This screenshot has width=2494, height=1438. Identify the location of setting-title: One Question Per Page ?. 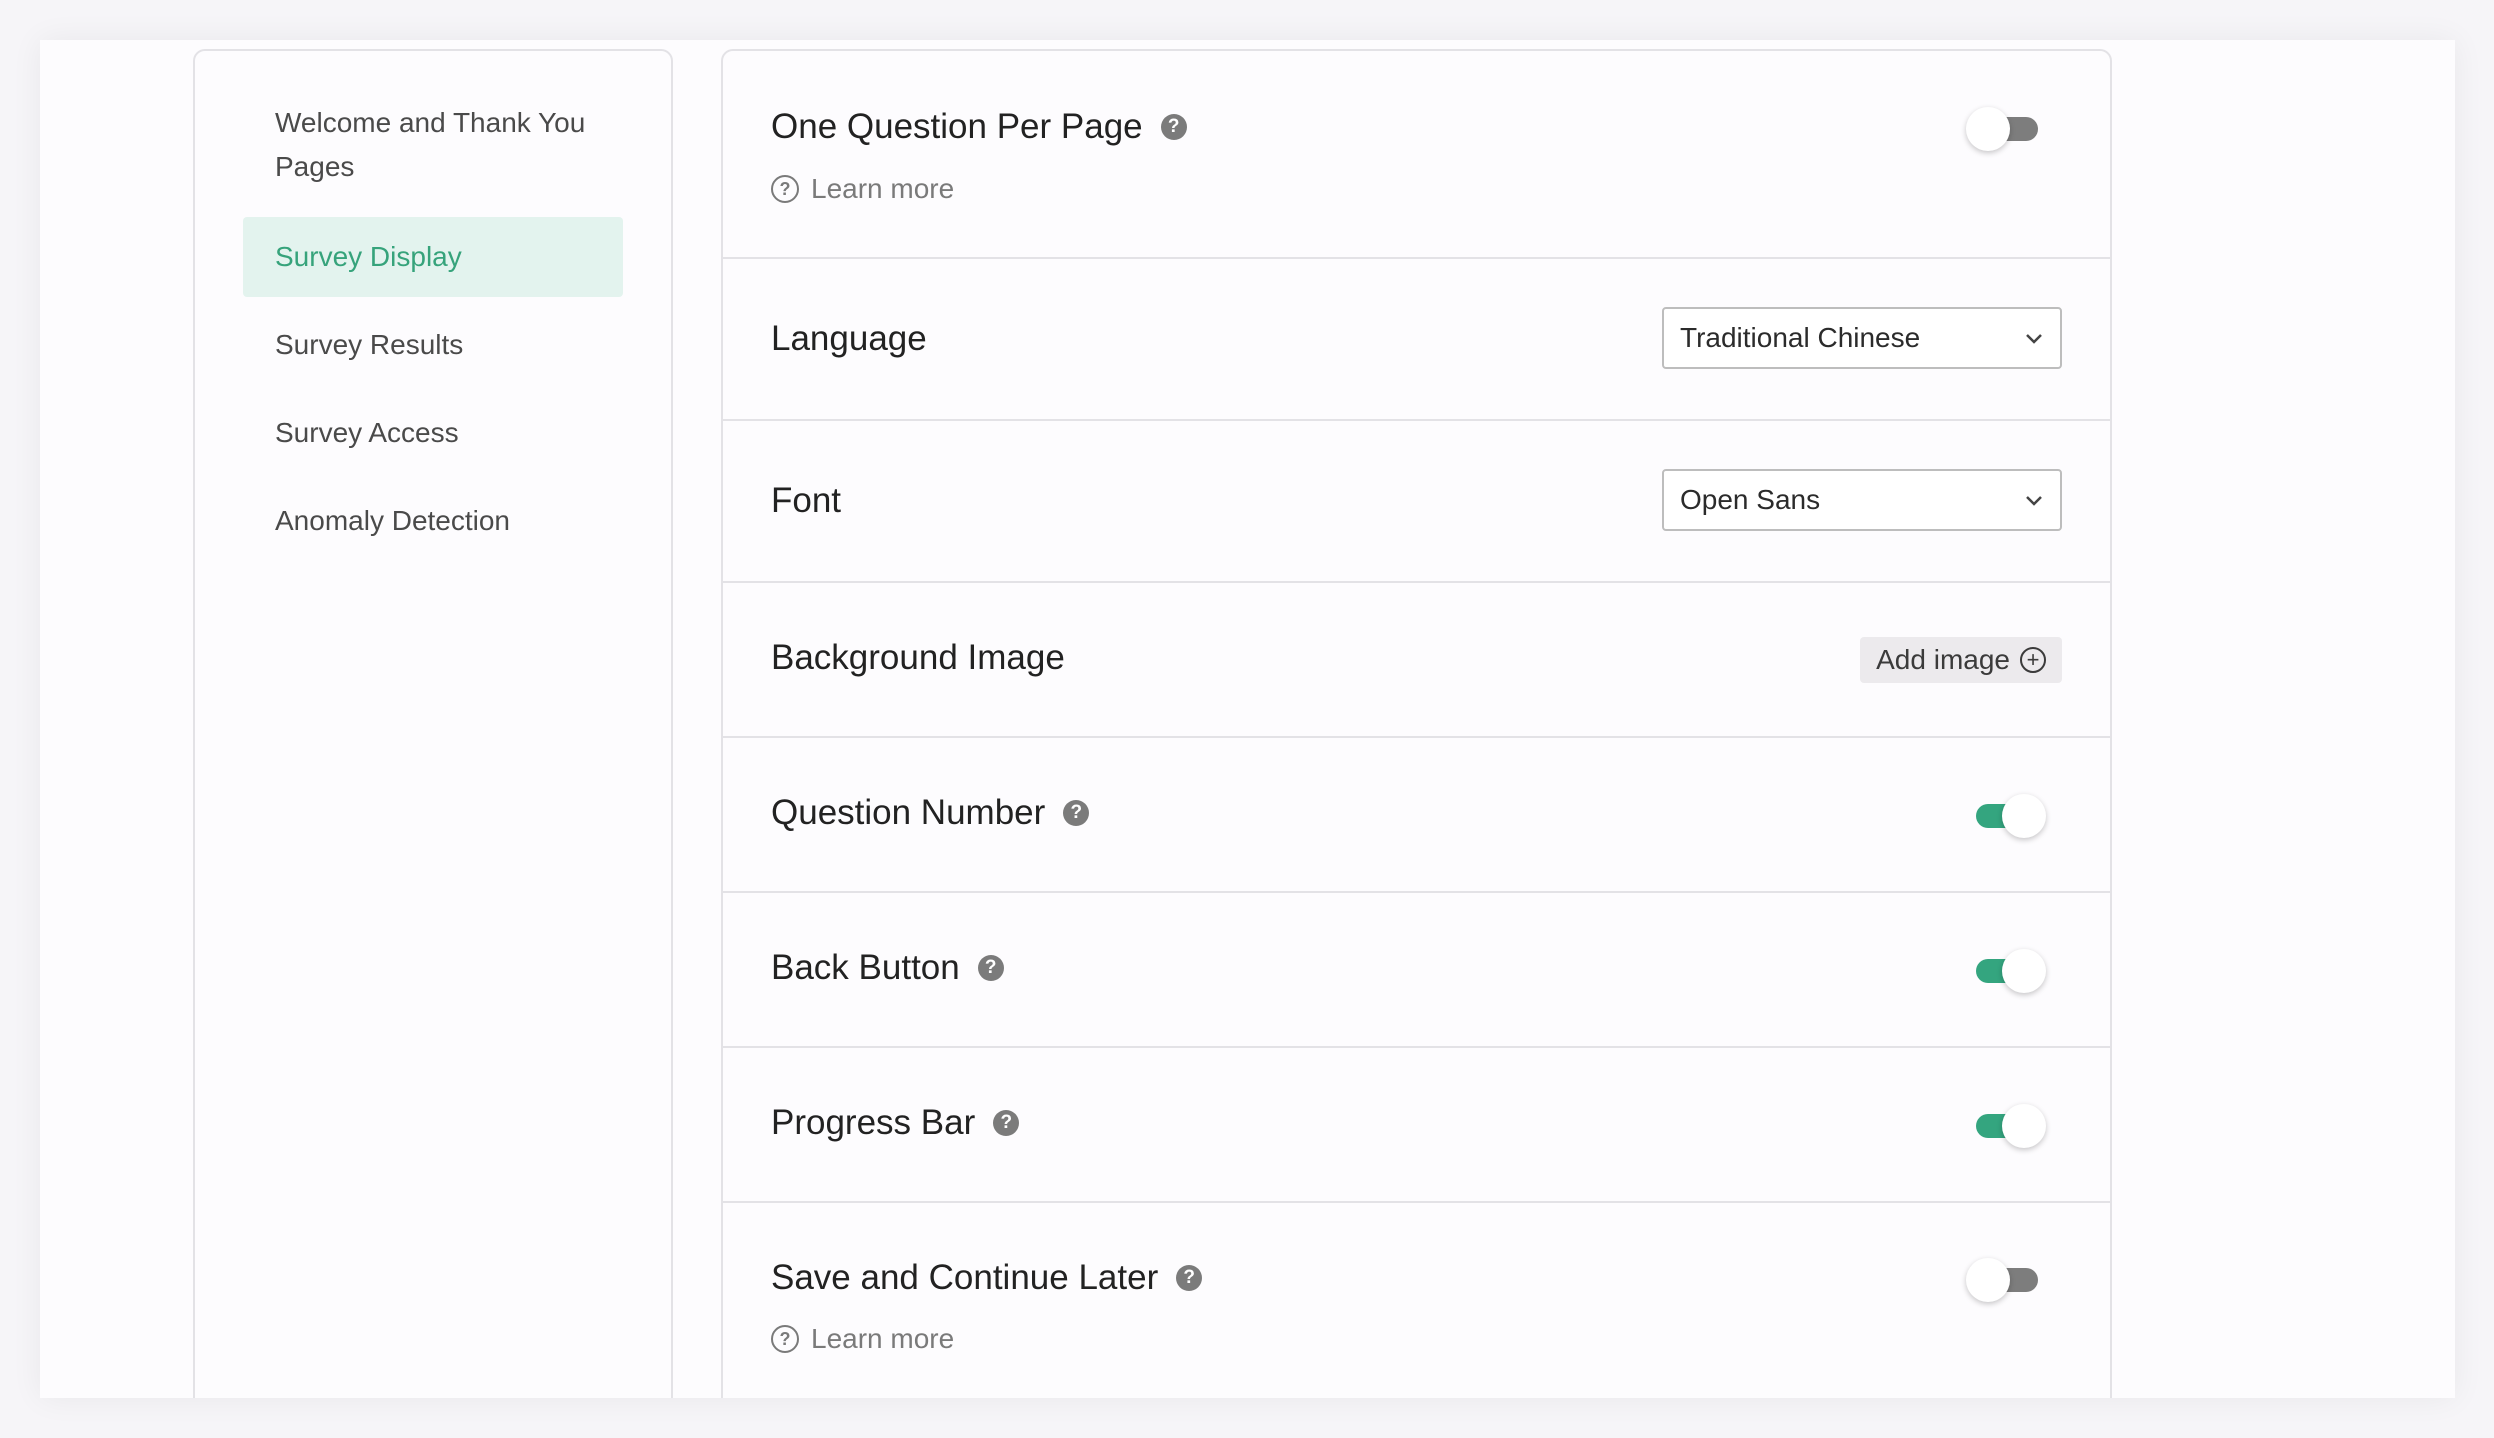
(979, 127).